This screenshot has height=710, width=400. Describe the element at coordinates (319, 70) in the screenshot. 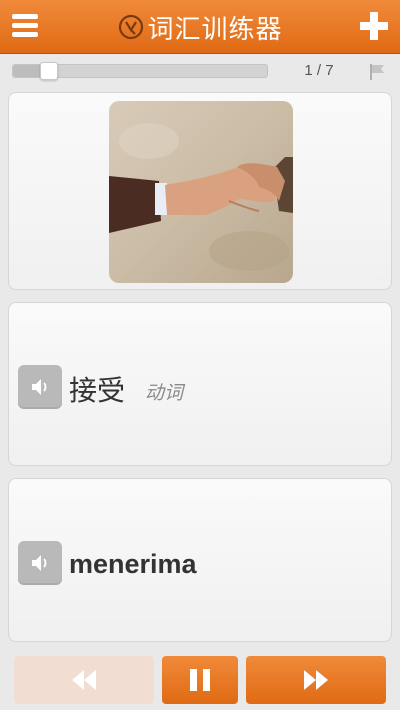

I see `card-counter: 1 / 7` at that location.